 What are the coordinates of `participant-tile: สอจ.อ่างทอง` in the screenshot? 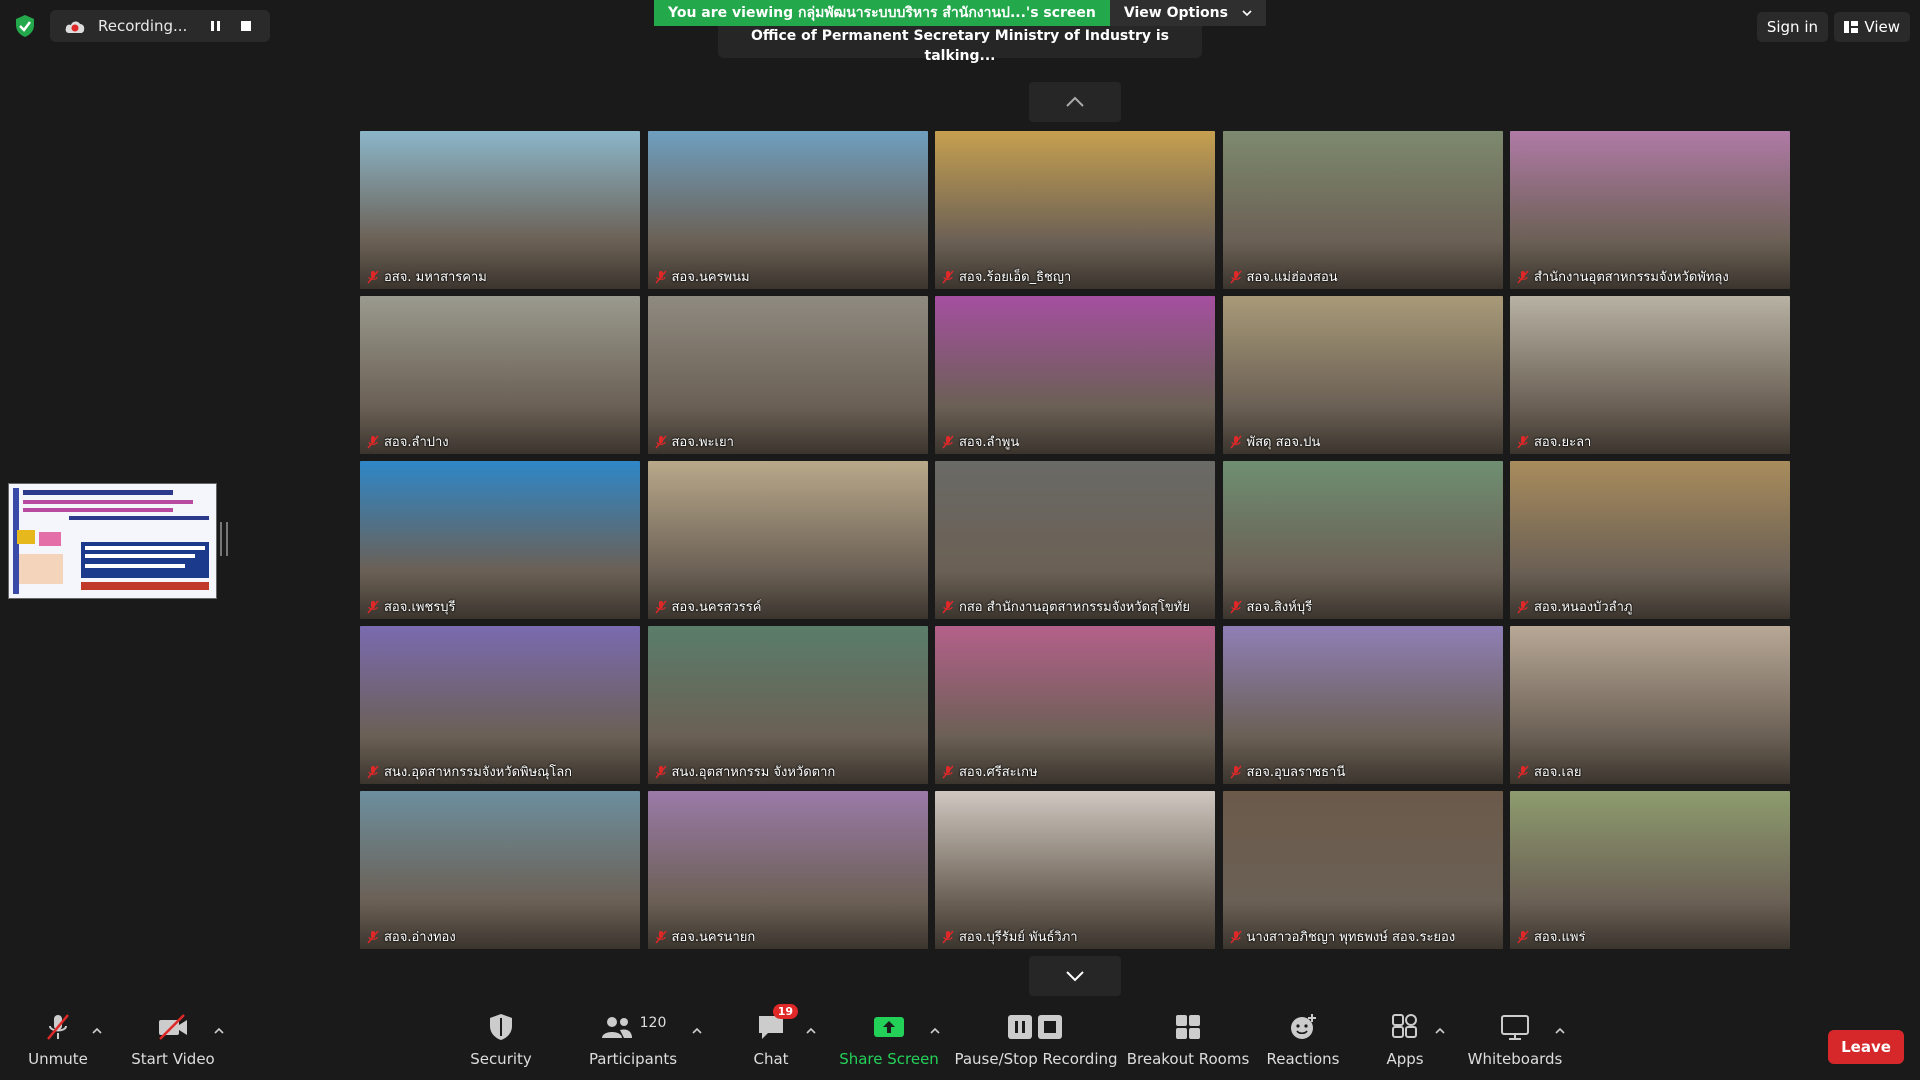 It's located at (500, 870).